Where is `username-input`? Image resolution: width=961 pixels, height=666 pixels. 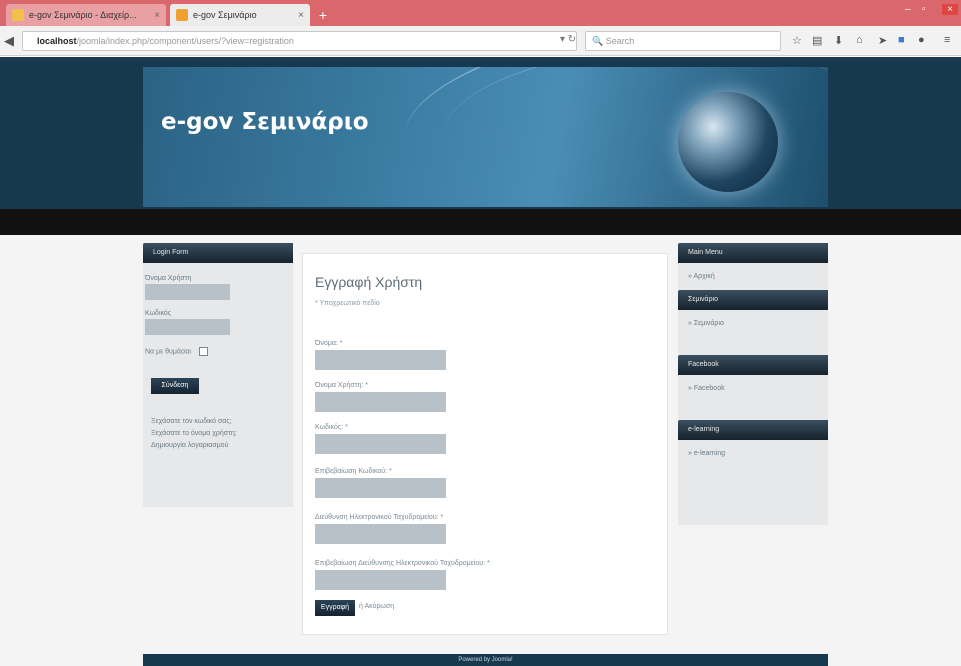
username-input is located at coordinates (187, 292).